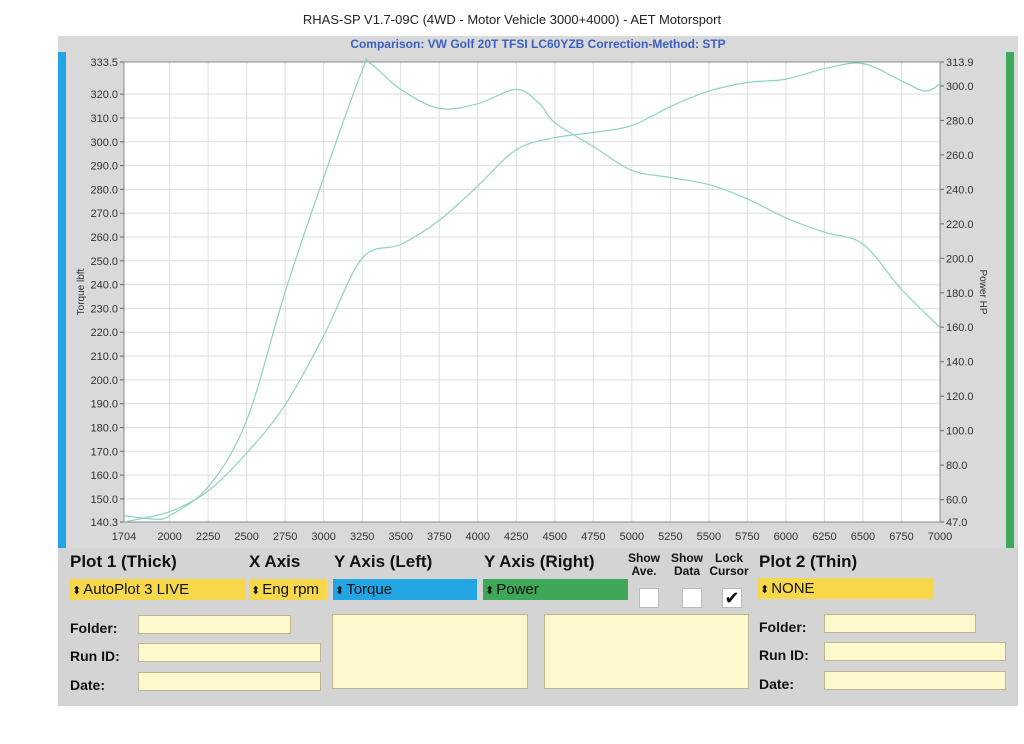 This screenshot has width=1024, height=744. What do you see at coordinates (747, 537) in the screenshot?
I see `x-tick-label: 5750` at bounding box center [747, 537].